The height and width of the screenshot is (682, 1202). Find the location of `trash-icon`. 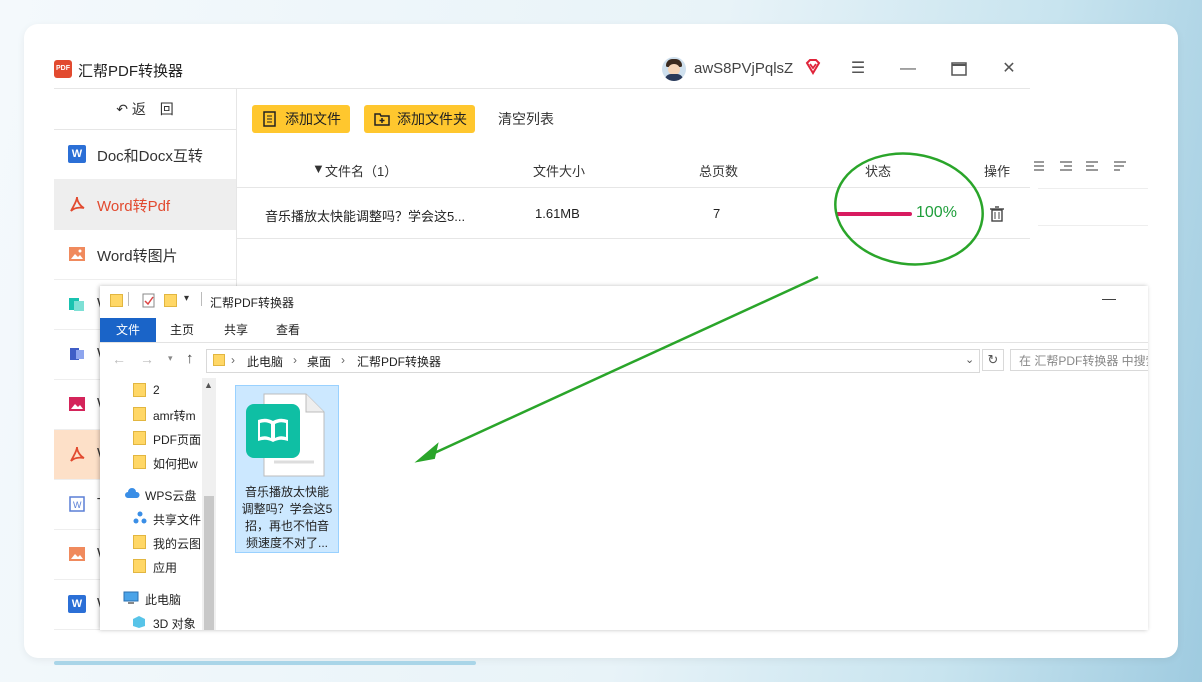

trash-icon is located at coordinates (997, 214).